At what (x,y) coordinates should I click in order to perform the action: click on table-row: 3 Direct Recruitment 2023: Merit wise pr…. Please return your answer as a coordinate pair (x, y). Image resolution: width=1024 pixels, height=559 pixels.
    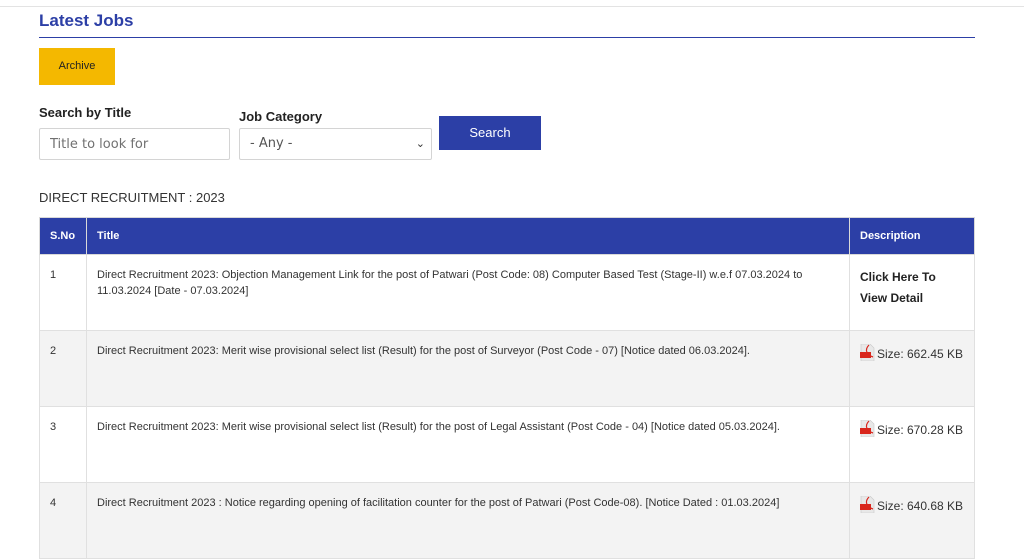
    Looking at the image, I should click on (507, 444).